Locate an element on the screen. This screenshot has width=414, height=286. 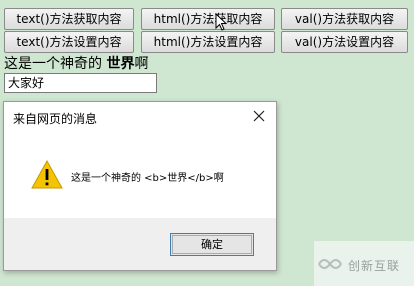
close-icon is located at coordinates (259, 116).